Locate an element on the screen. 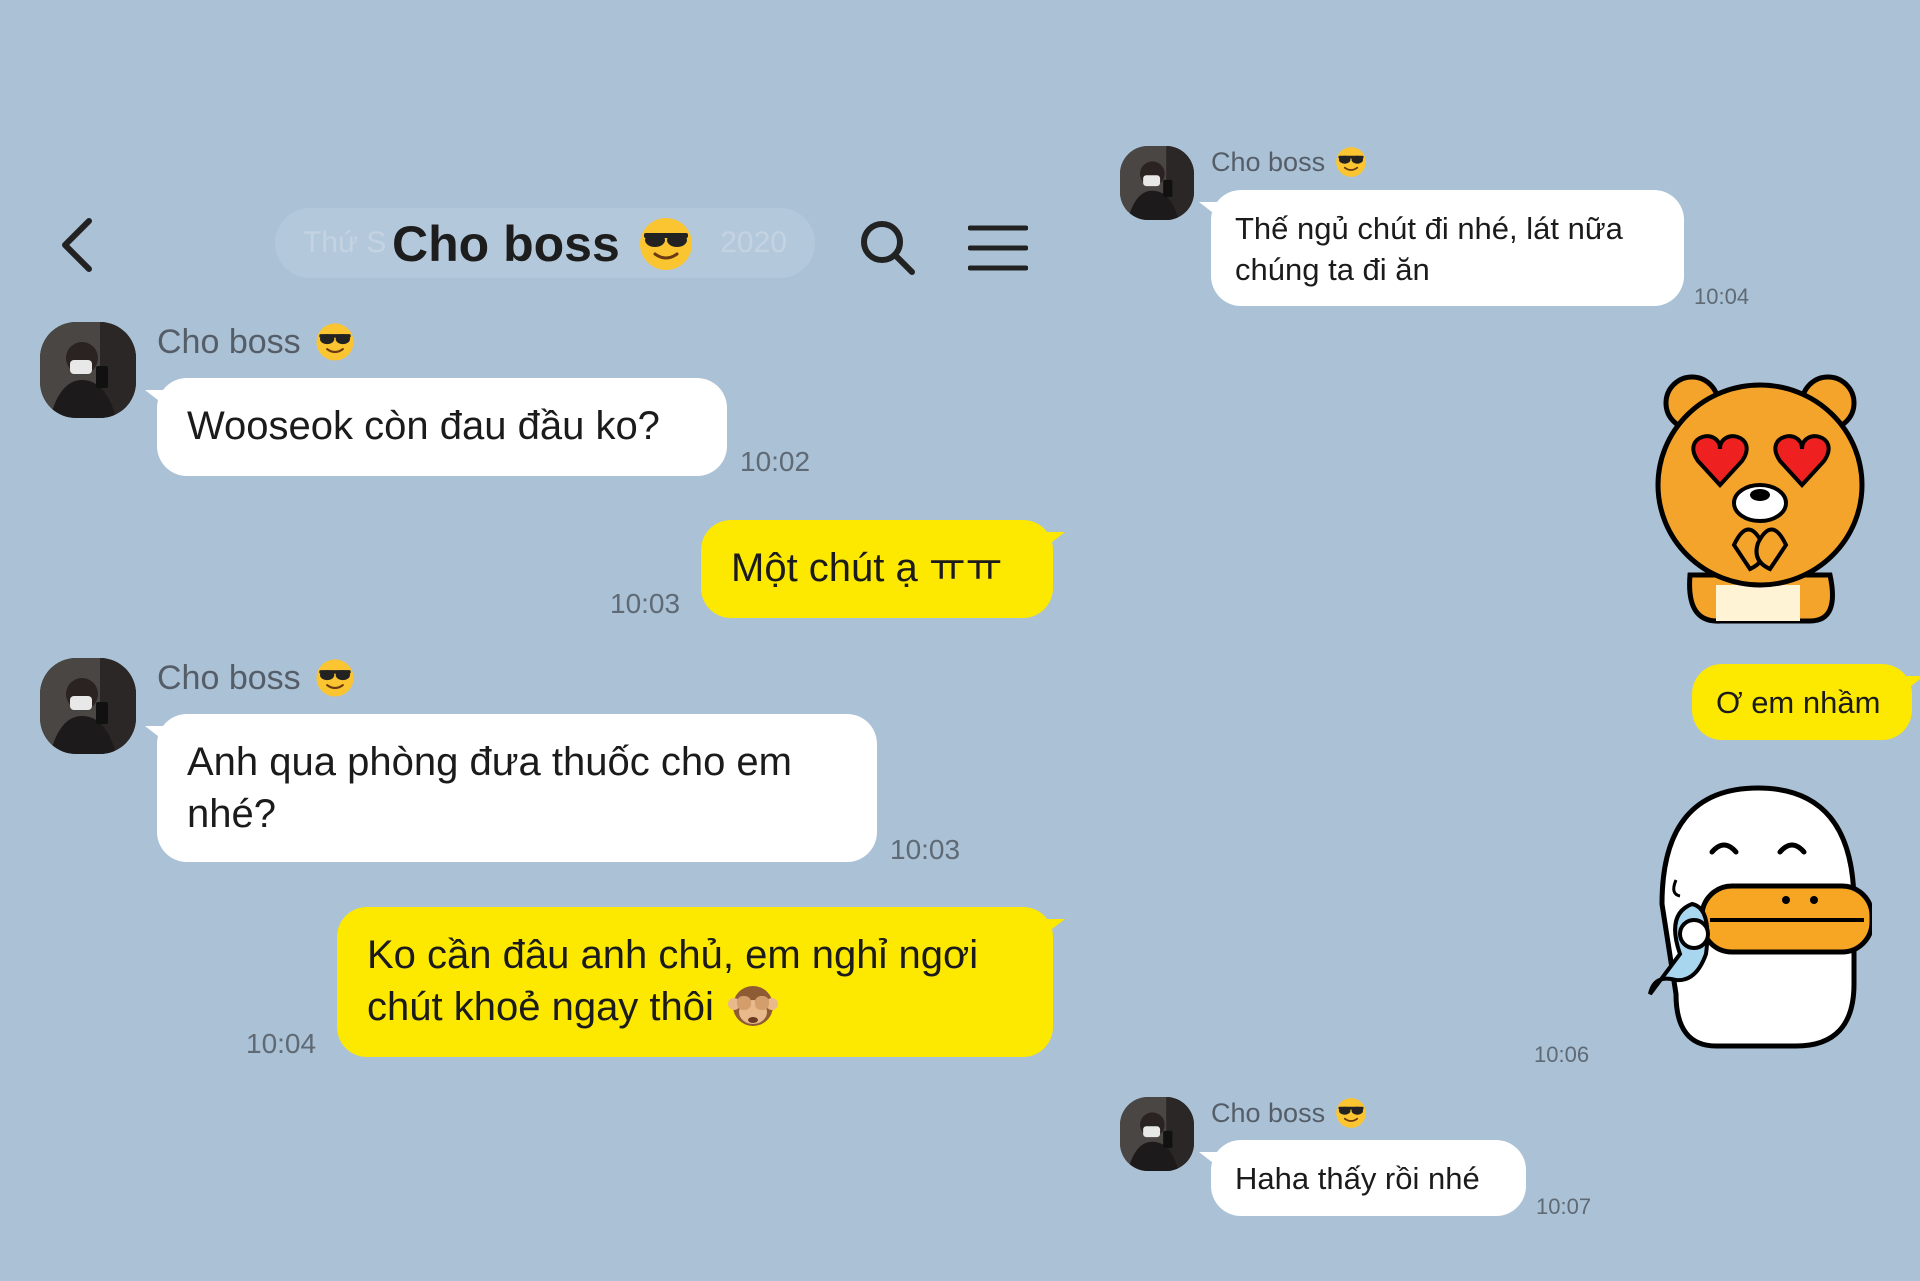 The height and width of the screenshot is (1281, 1920). message-bubble: Anh qua phòng đưa thuốc cho em nhé? is located at coordinates (511, 788).